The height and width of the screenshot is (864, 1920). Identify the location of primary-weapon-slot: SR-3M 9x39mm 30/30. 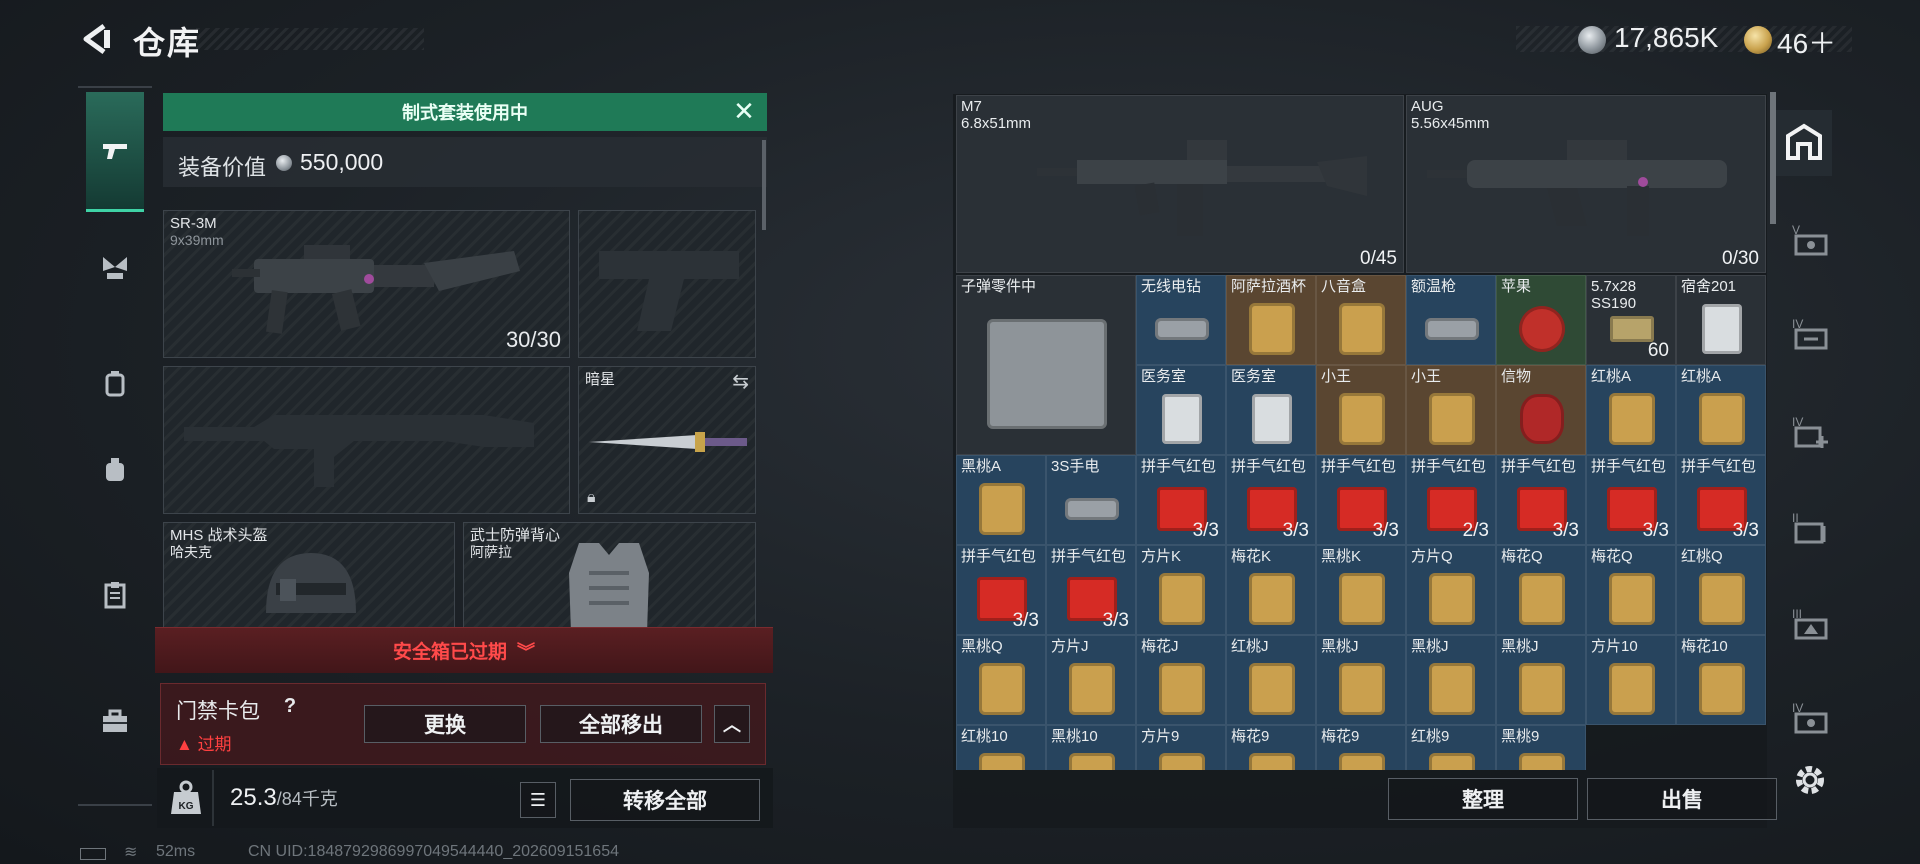
(366, 284).